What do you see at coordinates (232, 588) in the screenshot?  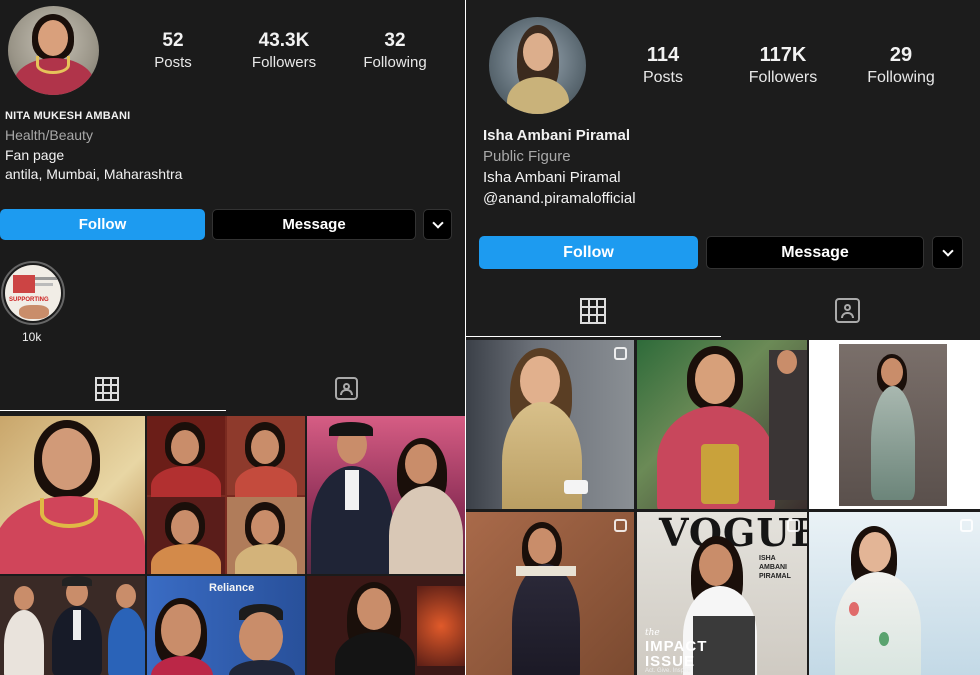 I see `post-thumbnail-text: Reliance` at bounding box center [232, 588].